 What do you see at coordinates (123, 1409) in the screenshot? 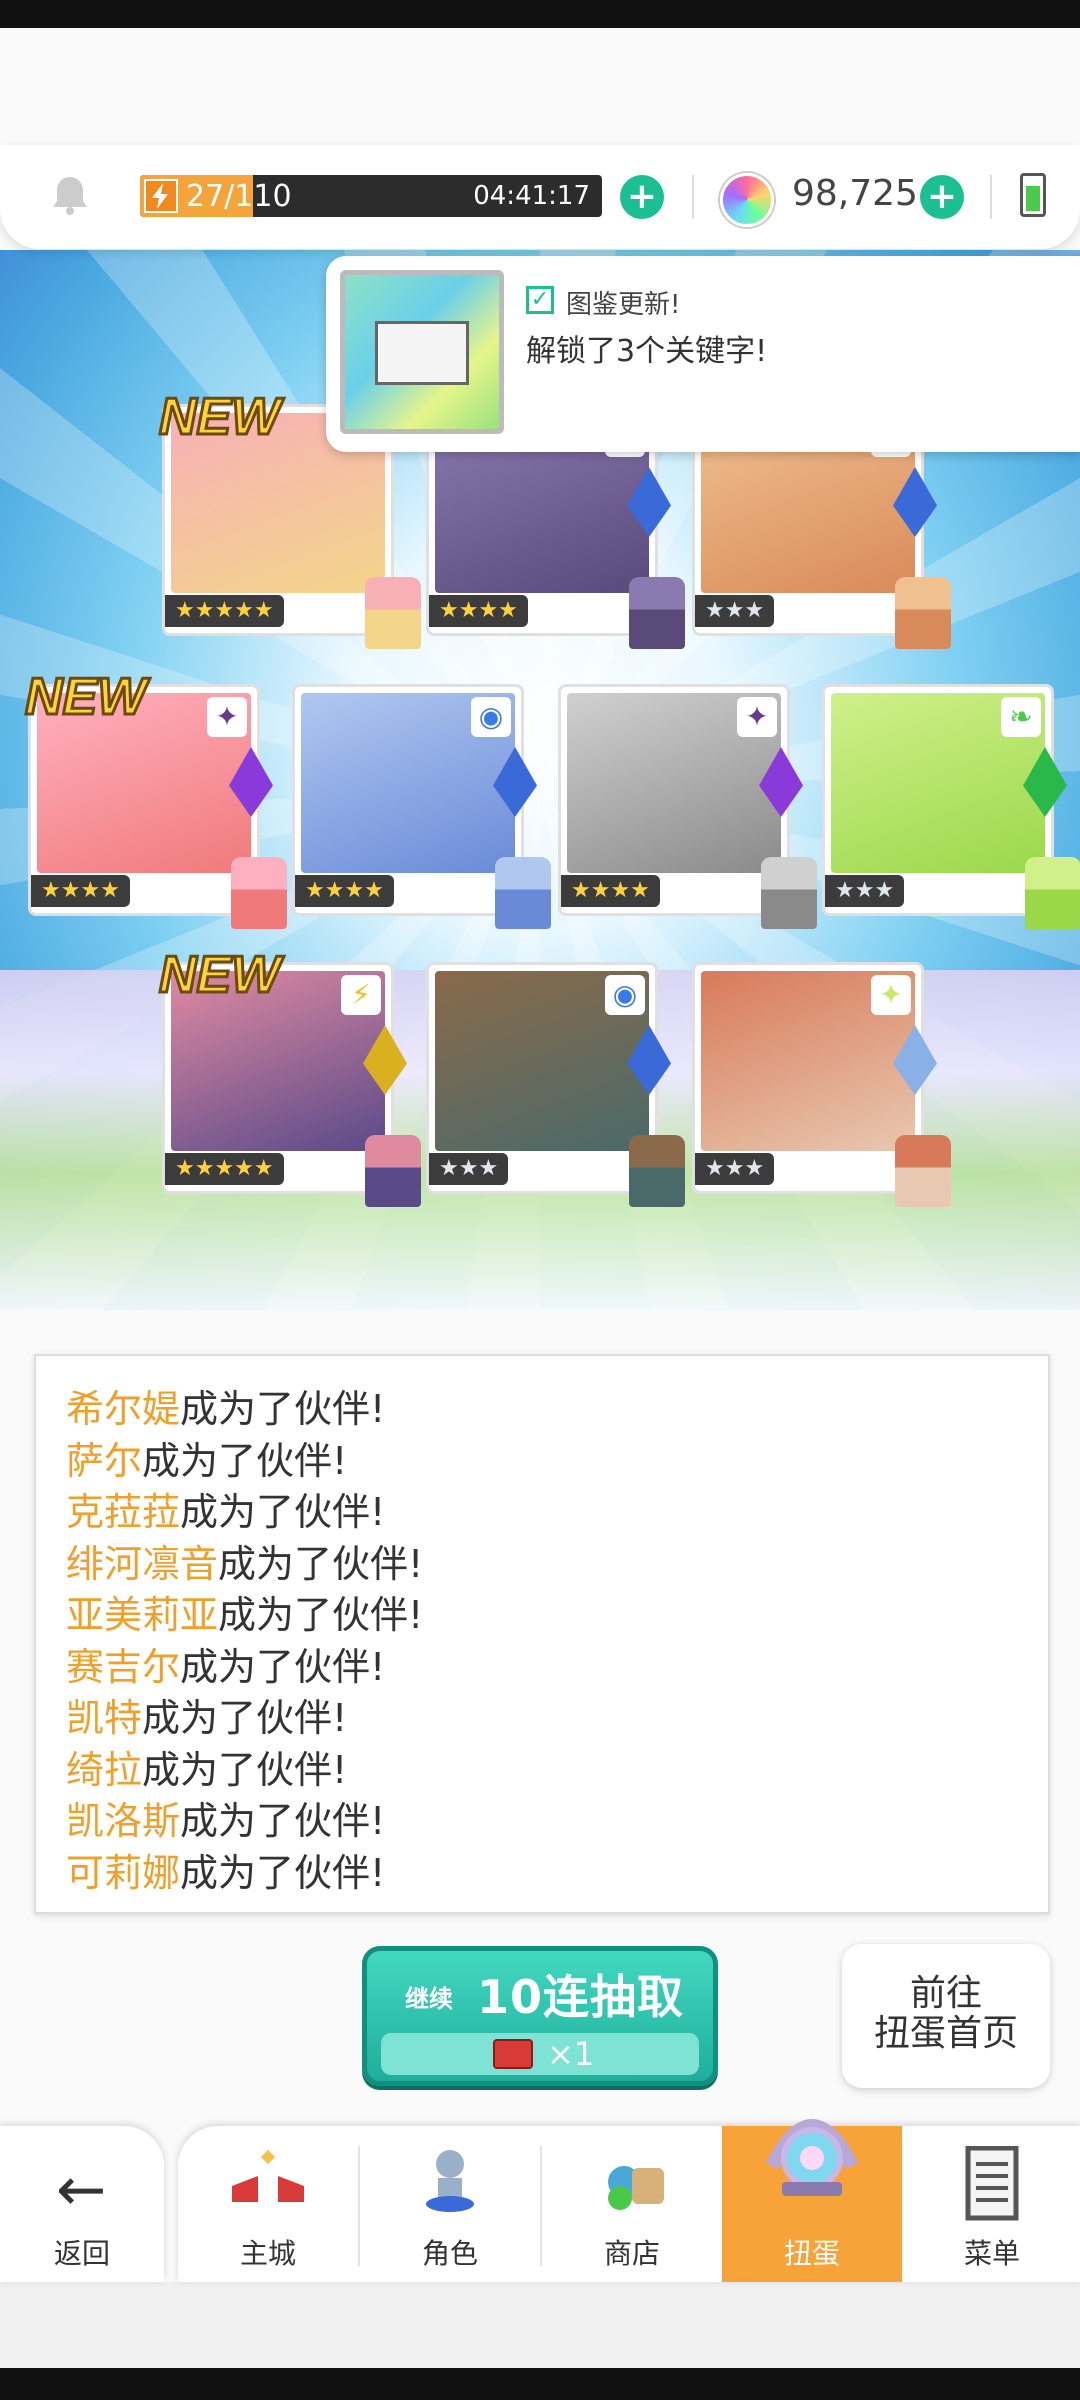
I see `character-name: 希尔媞` at bounding box center [123, 1409].